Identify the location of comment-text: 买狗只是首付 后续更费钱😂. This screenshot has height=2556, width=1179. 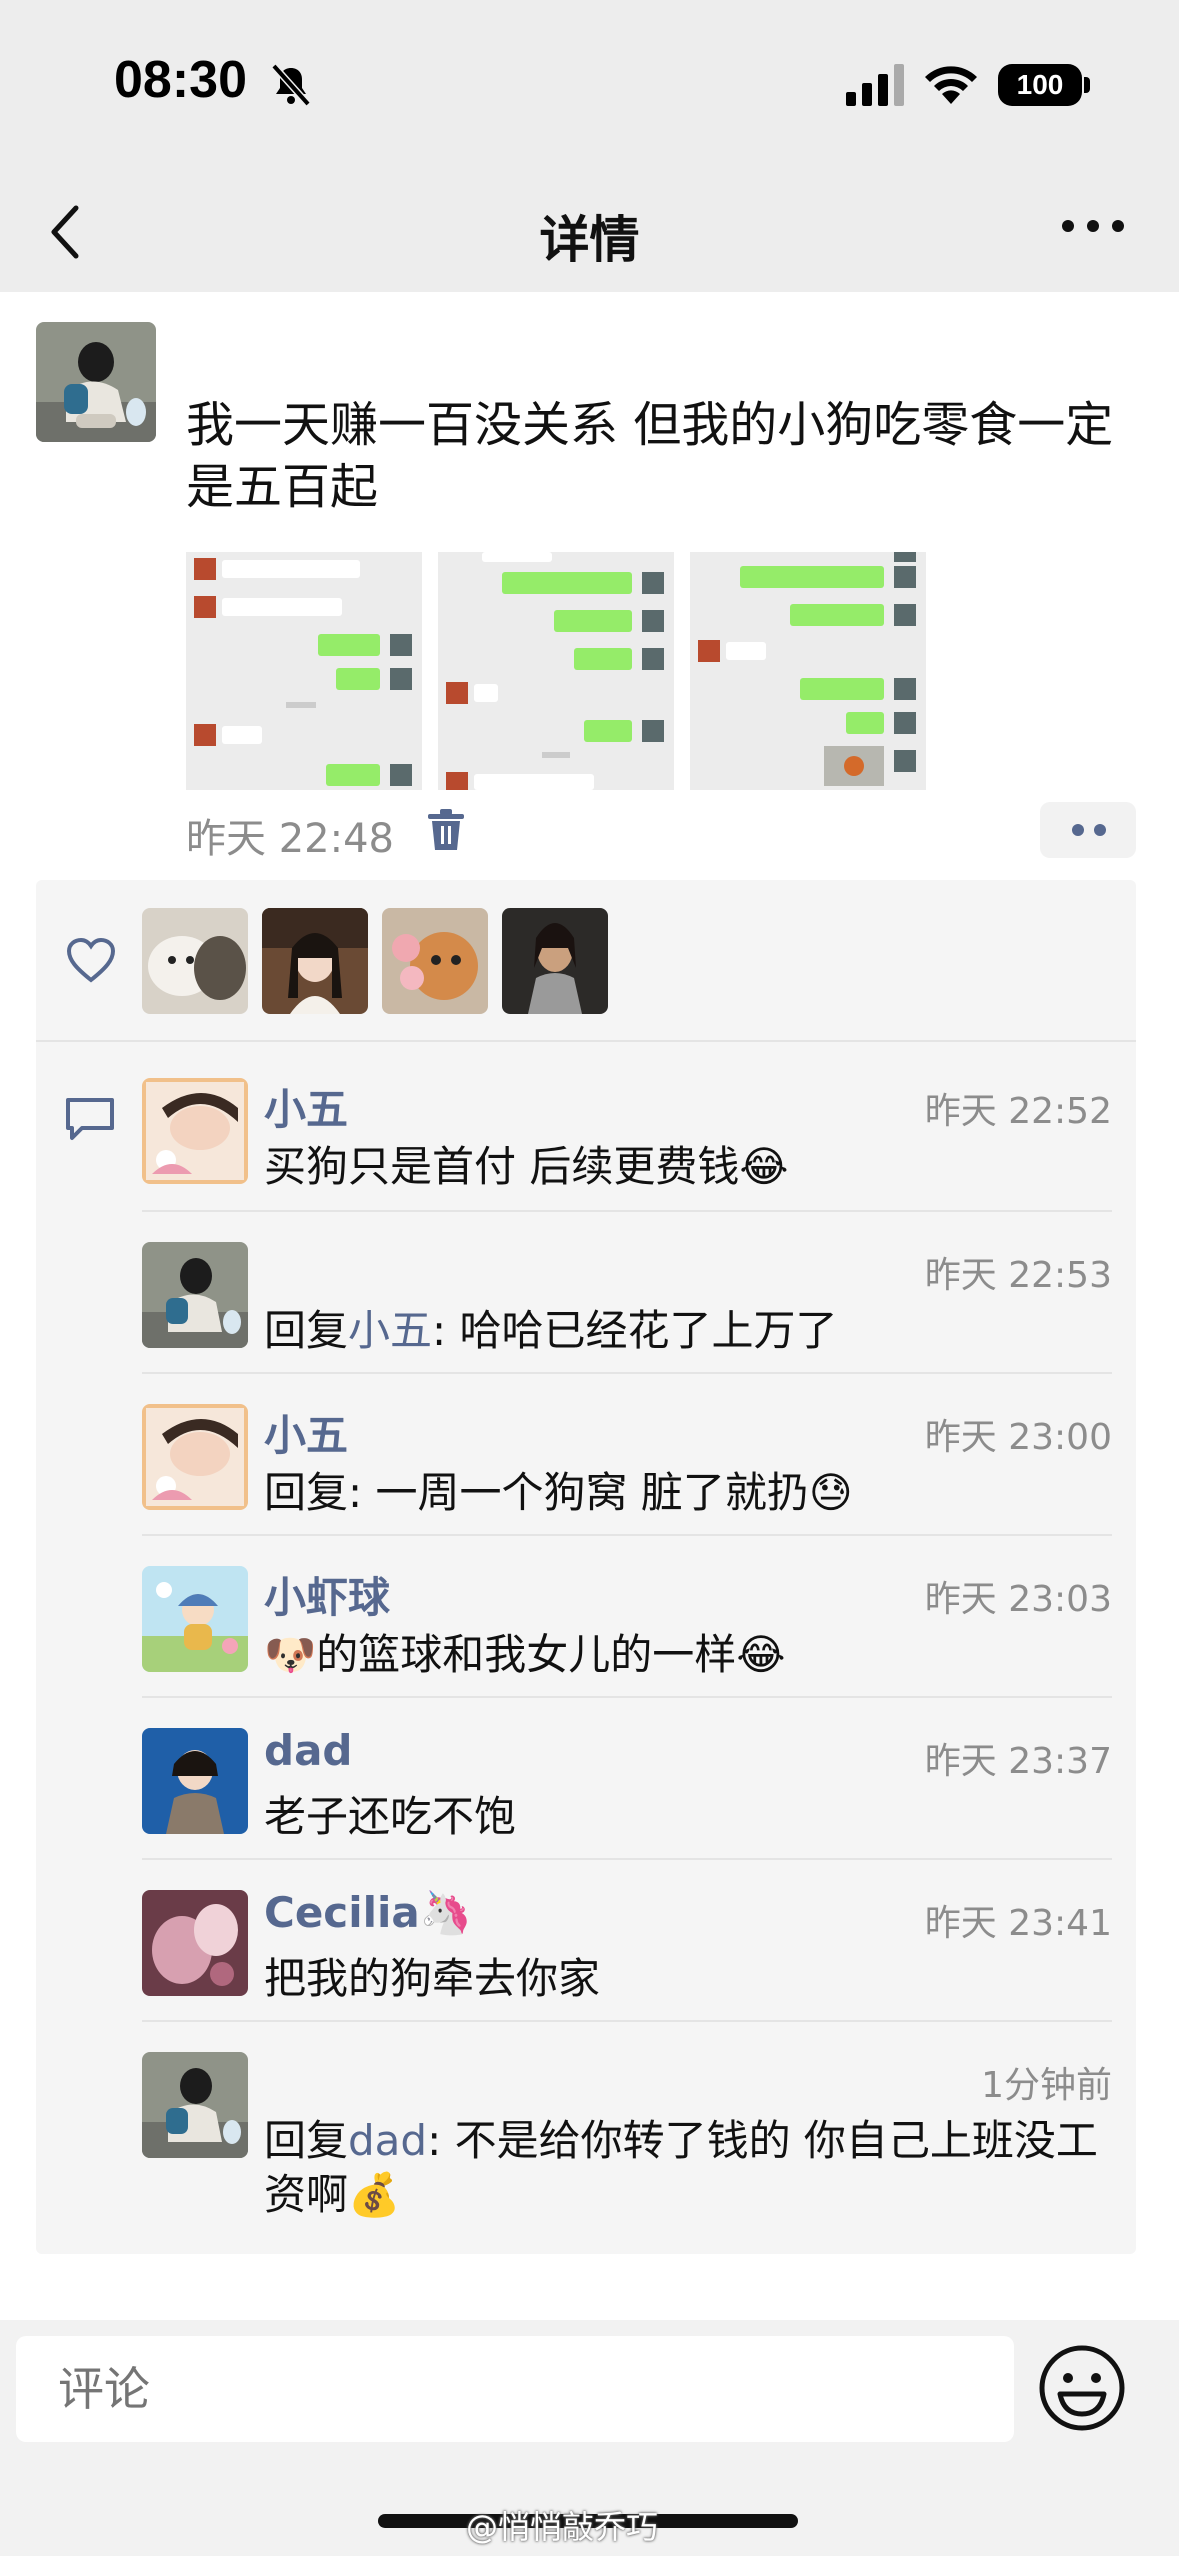
(684, 1167).